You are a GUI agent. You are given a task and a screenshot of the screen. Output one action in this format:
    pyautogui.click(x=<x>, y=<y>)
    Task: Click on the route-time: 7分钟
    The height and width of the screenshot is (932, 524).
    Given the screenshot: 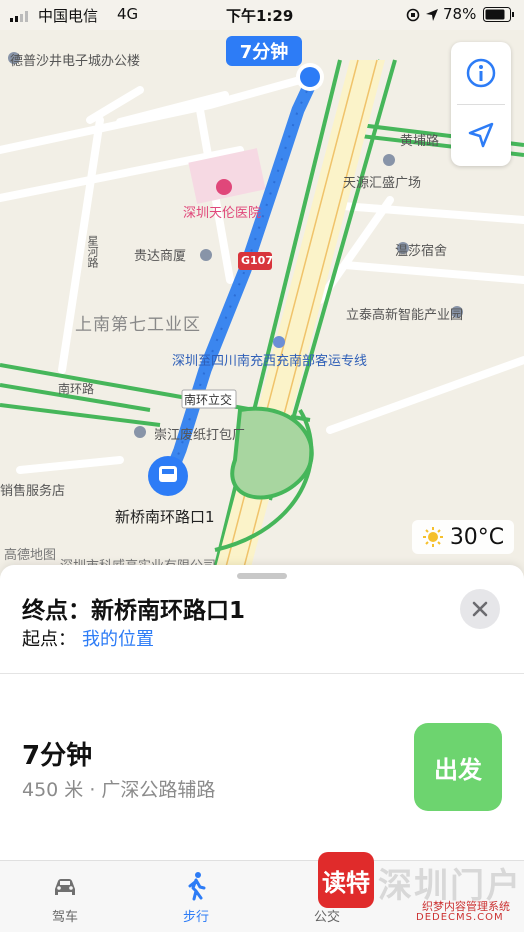 What is the action you would take?
    pyautogui.click(x=57, y=756)
    